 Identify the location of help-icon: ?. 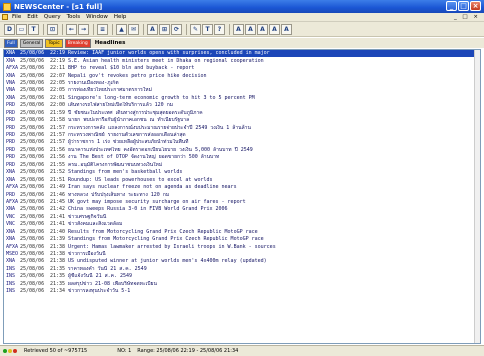
(219, 29).